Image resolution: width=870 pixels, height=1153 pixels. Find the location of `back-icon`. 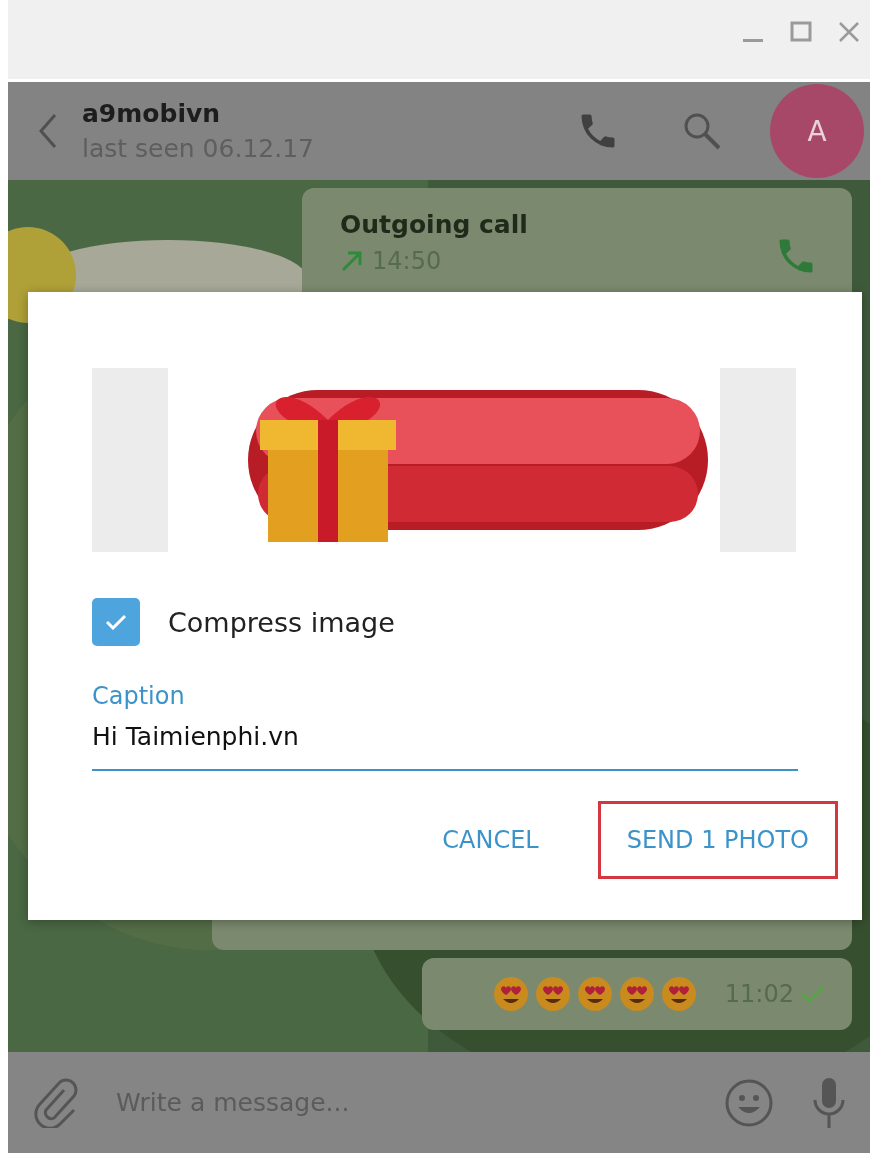

back-icon is located at coordinates (48, 131).